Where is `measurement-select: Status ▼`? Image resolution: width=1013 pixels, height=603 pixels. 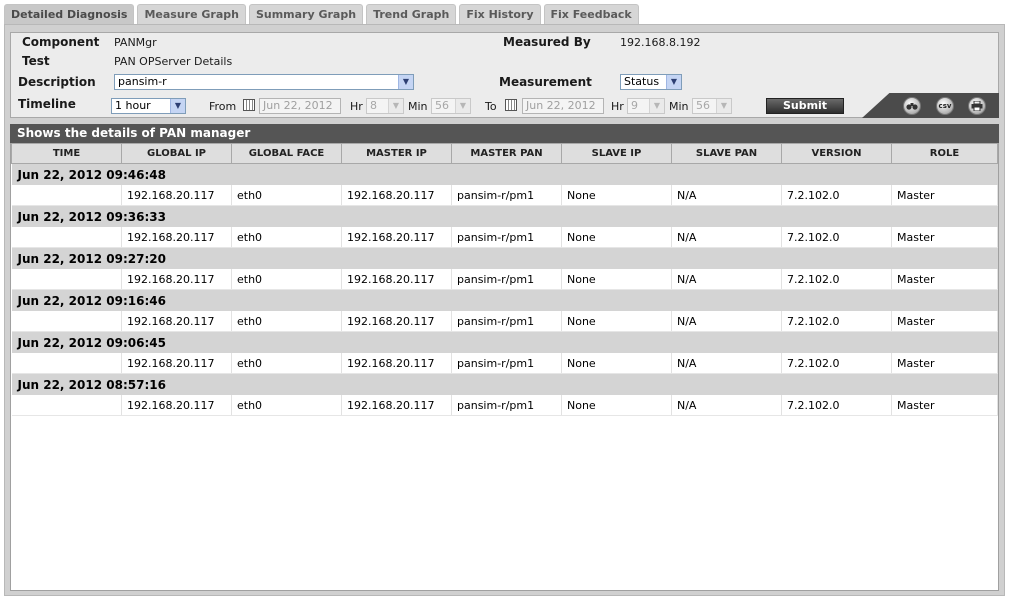 measurement-select: Status ▼ is located at coordinates (651, 82).